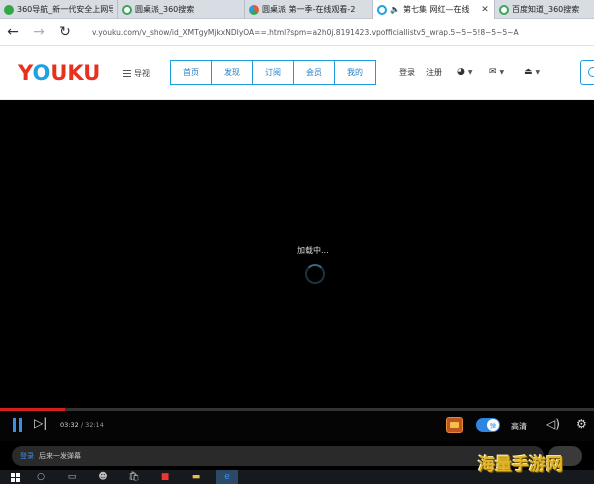  Describe the element at coordinates (297, 426) in the screenshot. I see `control-bar: ▷| 03:32 / 32:14 弹 高清 ◁) ⚙` at that location.